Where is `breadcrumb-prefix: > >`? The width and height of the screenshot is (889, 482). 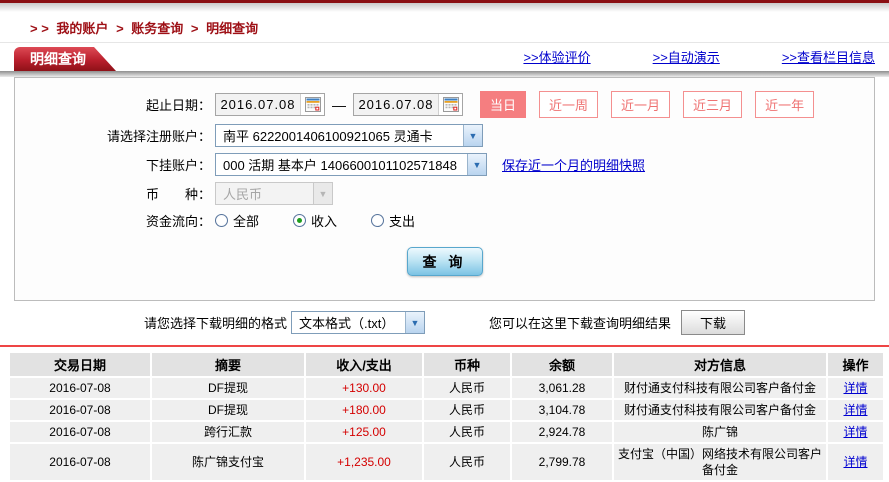
breadcrumb-prefix: > > is located at coordinates (39, 28).